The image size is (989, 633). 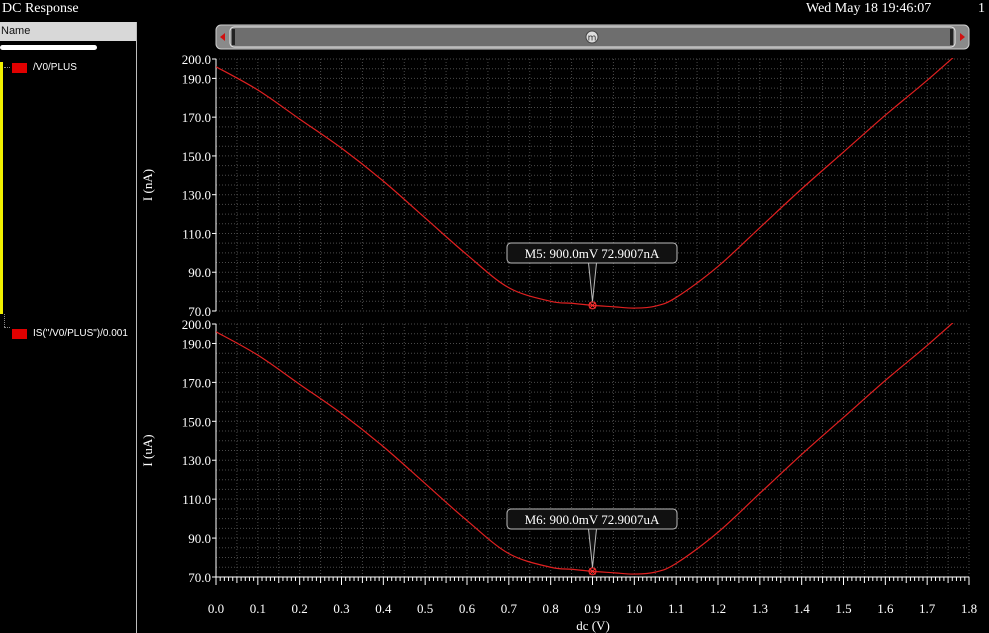 I want to click on y-axis-label: I (uA), so click(x=147, y=450).